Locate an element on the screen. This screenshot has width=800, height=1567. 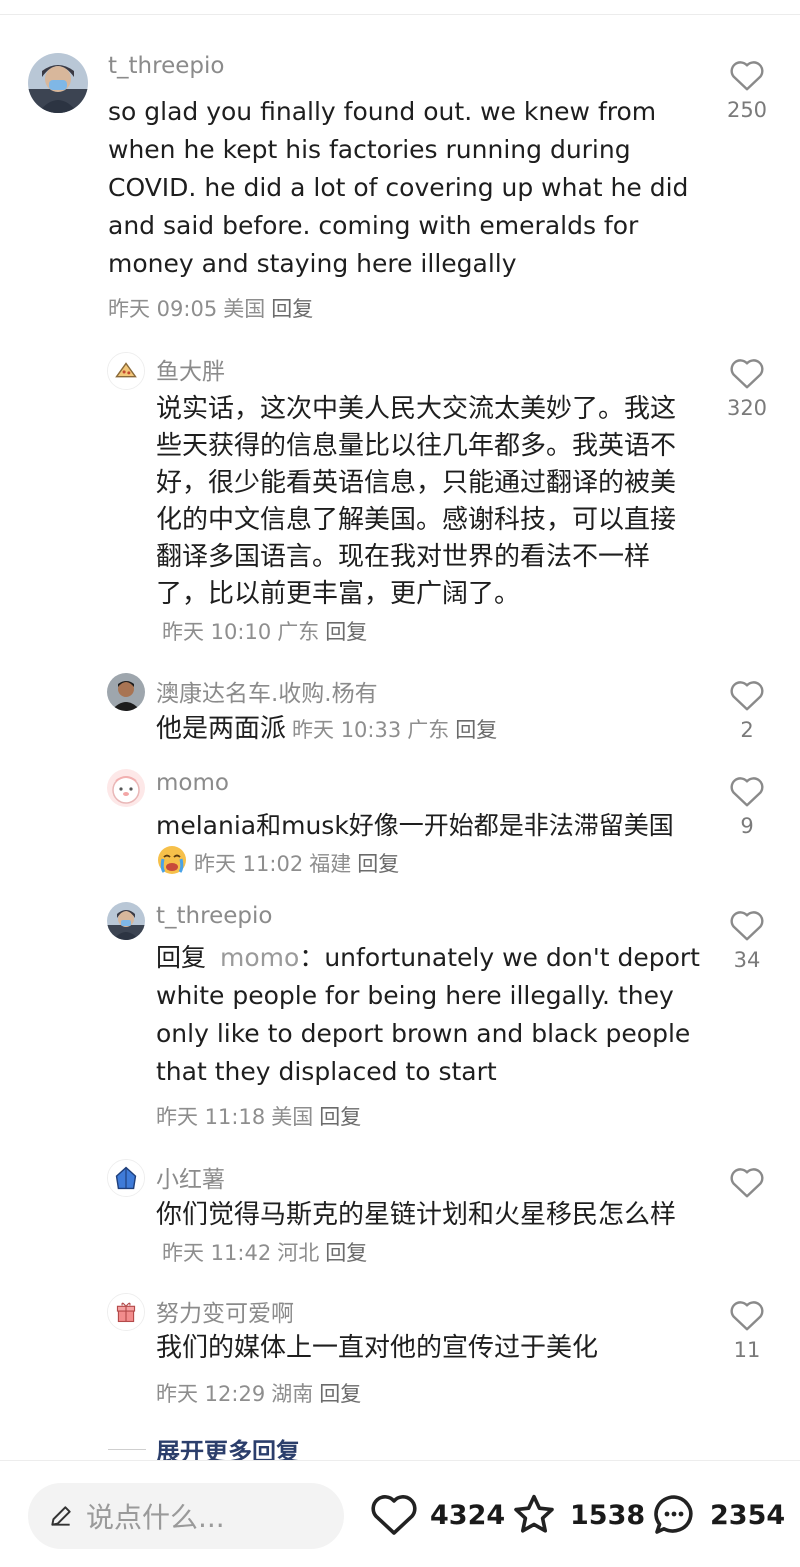
comment-like-button: 9 is located at coordinates (747, 806).